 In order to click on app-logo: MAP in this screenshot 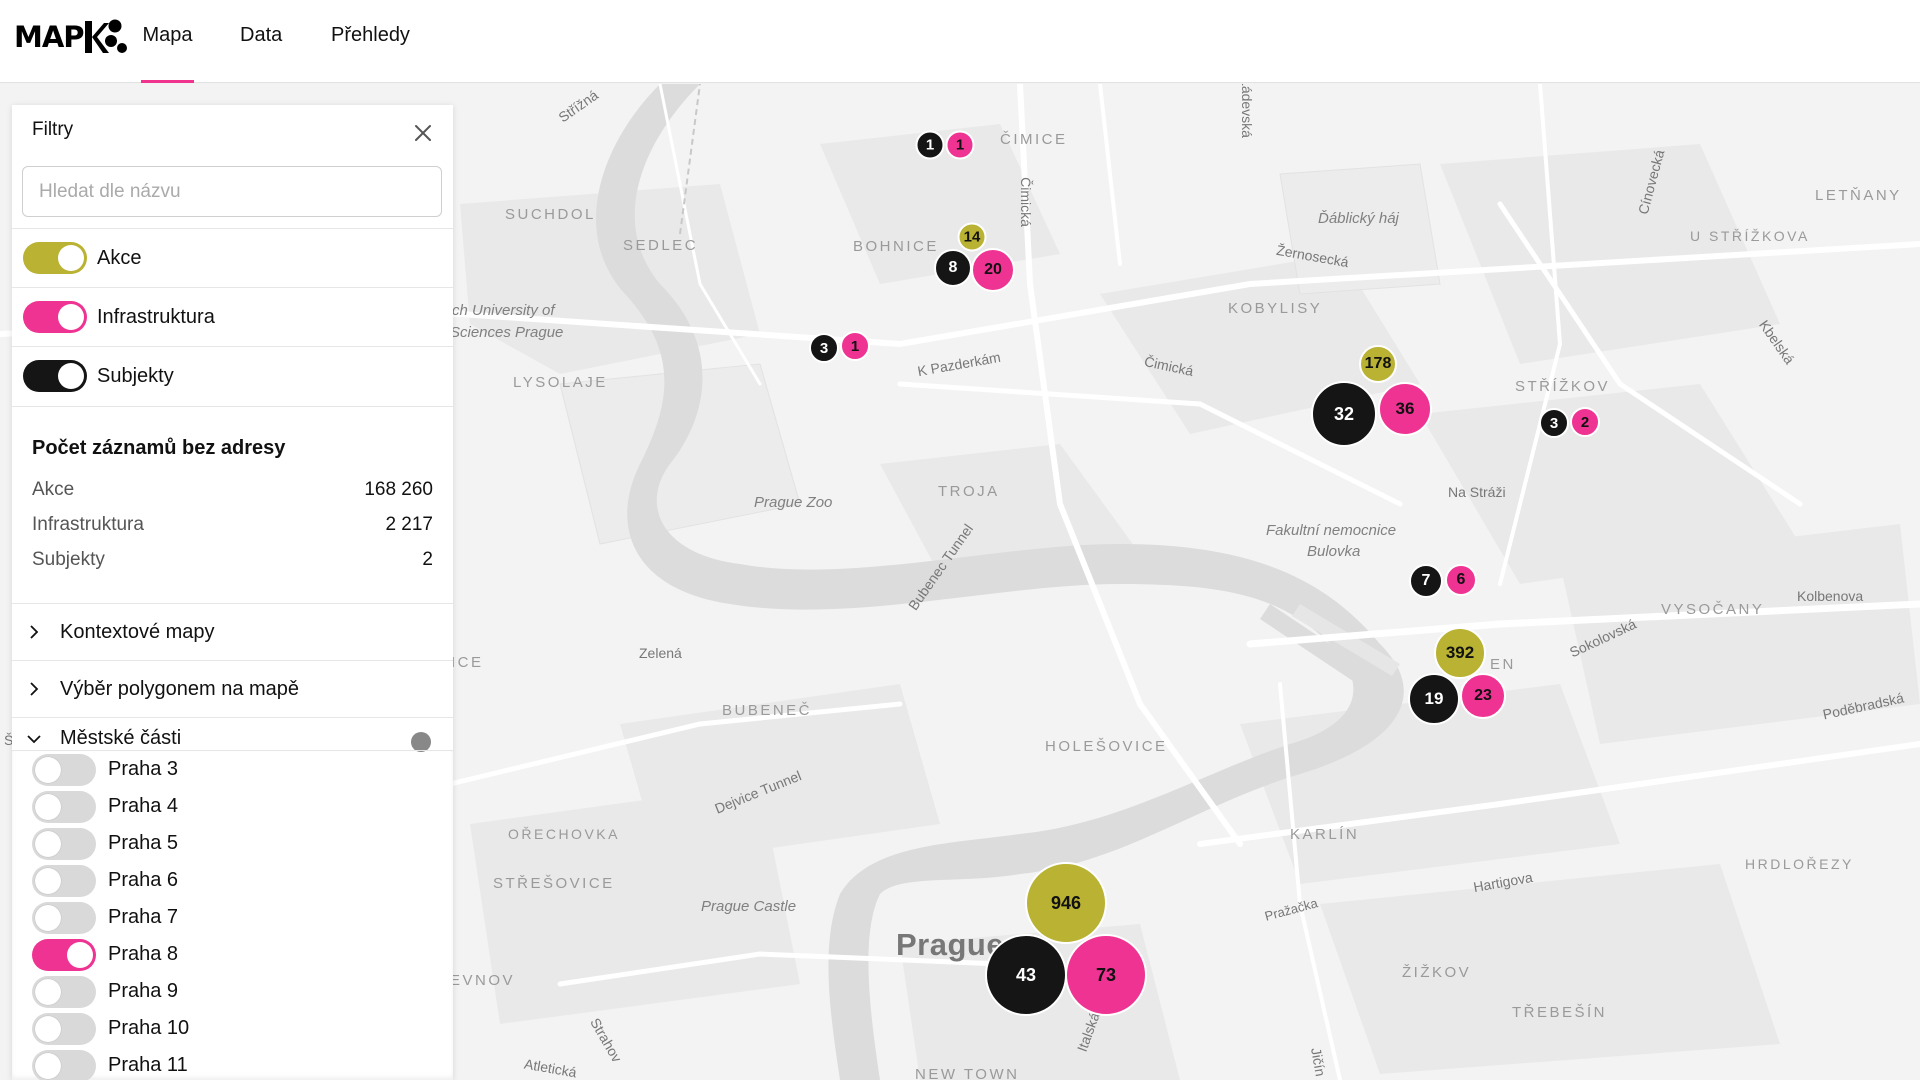, I will do `click(70, 37)`.